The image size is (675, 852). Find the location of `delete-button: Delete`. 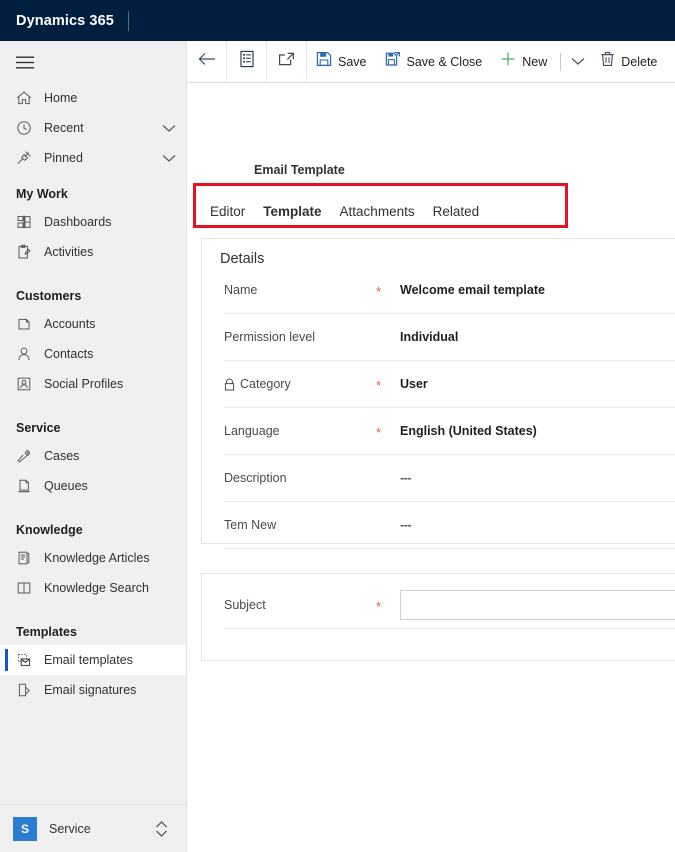

delete-button: Delete is located at coordinates (628, 61).